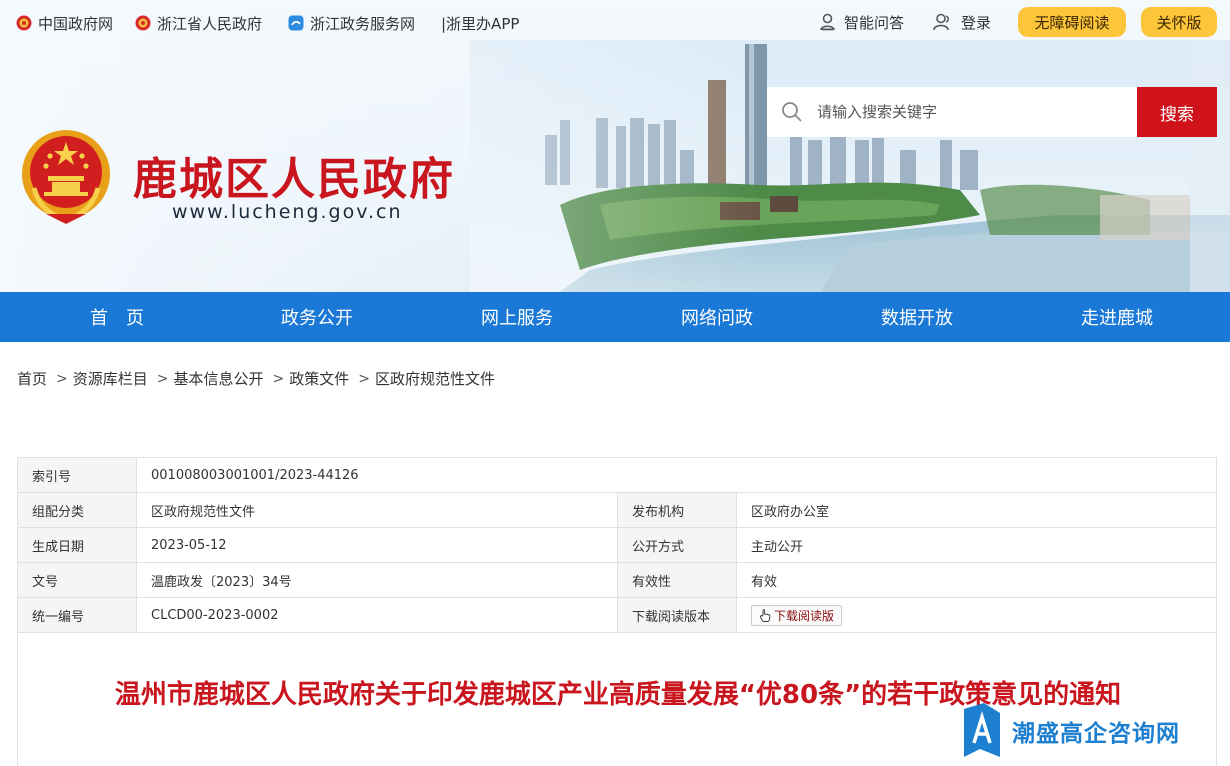 The width and height of the screenshot is (1230, 766). What do you see at coordinates (677, 615) in the screenshot?
I see `download-key: 下载阅读版本` at bounding box center [677, 615].